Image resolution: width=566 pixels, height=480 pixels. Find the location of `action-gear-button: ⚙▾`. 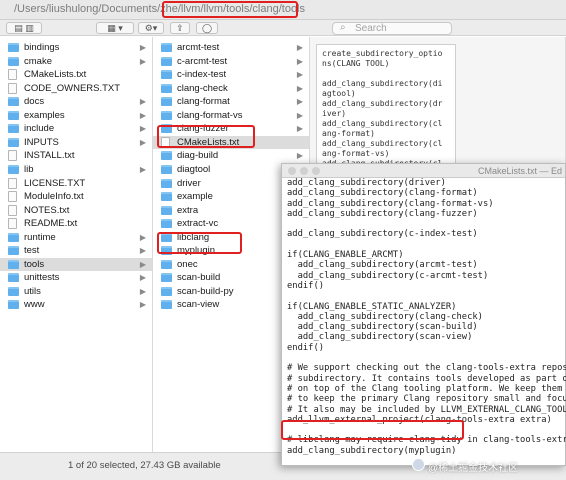

action-gear-button: ⚙▾ is located at coordinates (151, 28).